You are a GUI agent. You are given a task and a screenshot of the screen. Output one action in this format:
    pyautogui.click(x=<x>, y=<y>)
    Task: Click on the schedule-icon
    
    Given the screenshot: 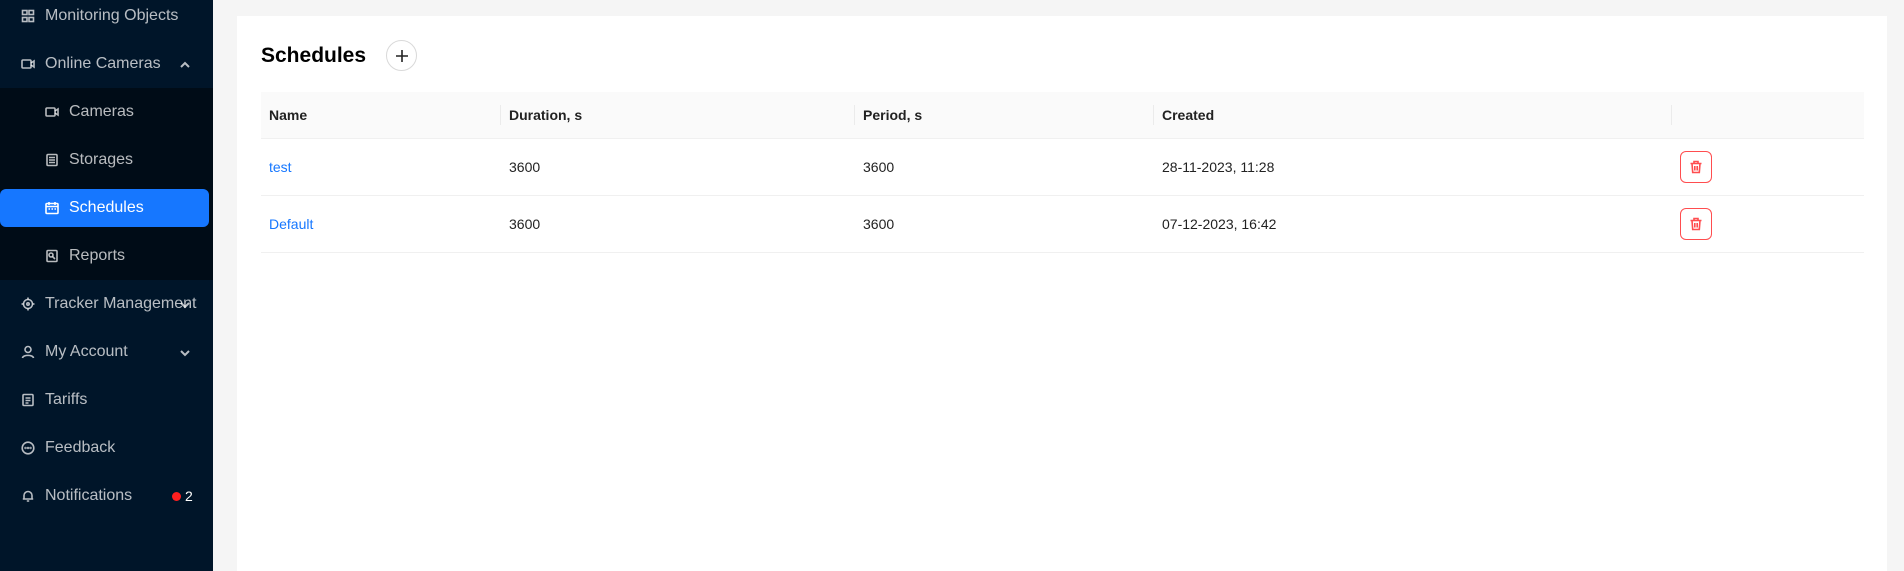 What is the action you would take?
    pyautogui.click(x=52, y=208)
    